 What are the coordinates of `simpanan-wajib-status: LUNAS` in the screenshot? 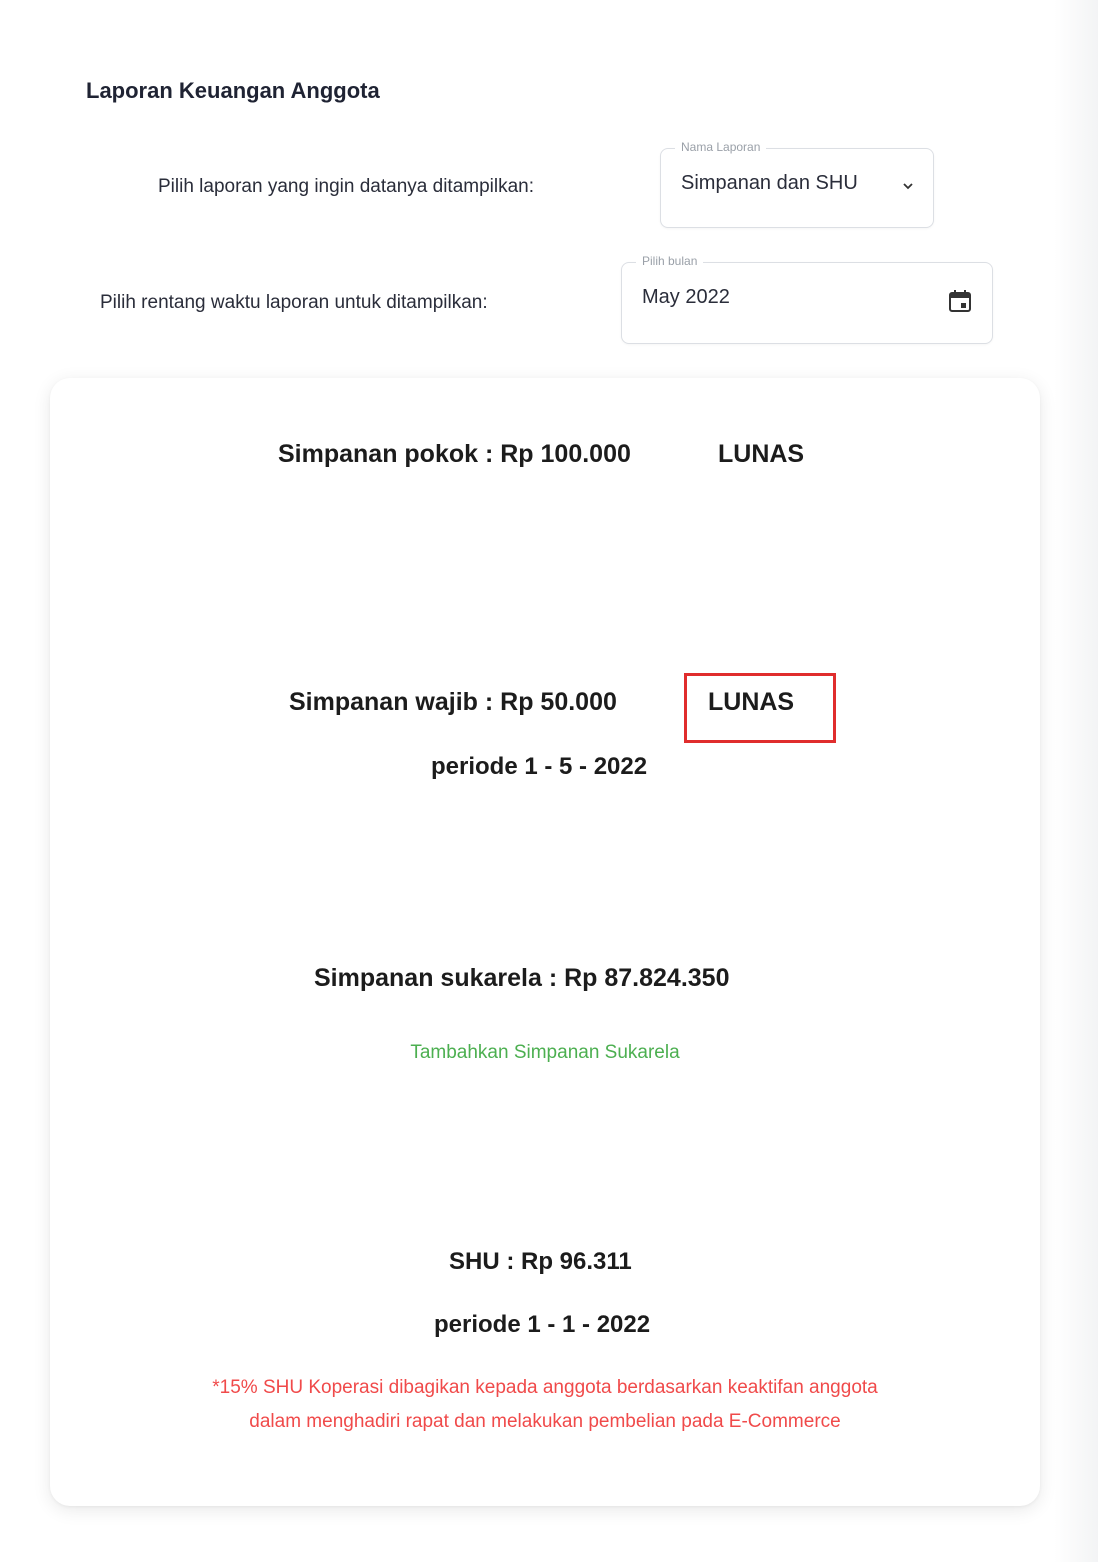 It's located at (751, 702).